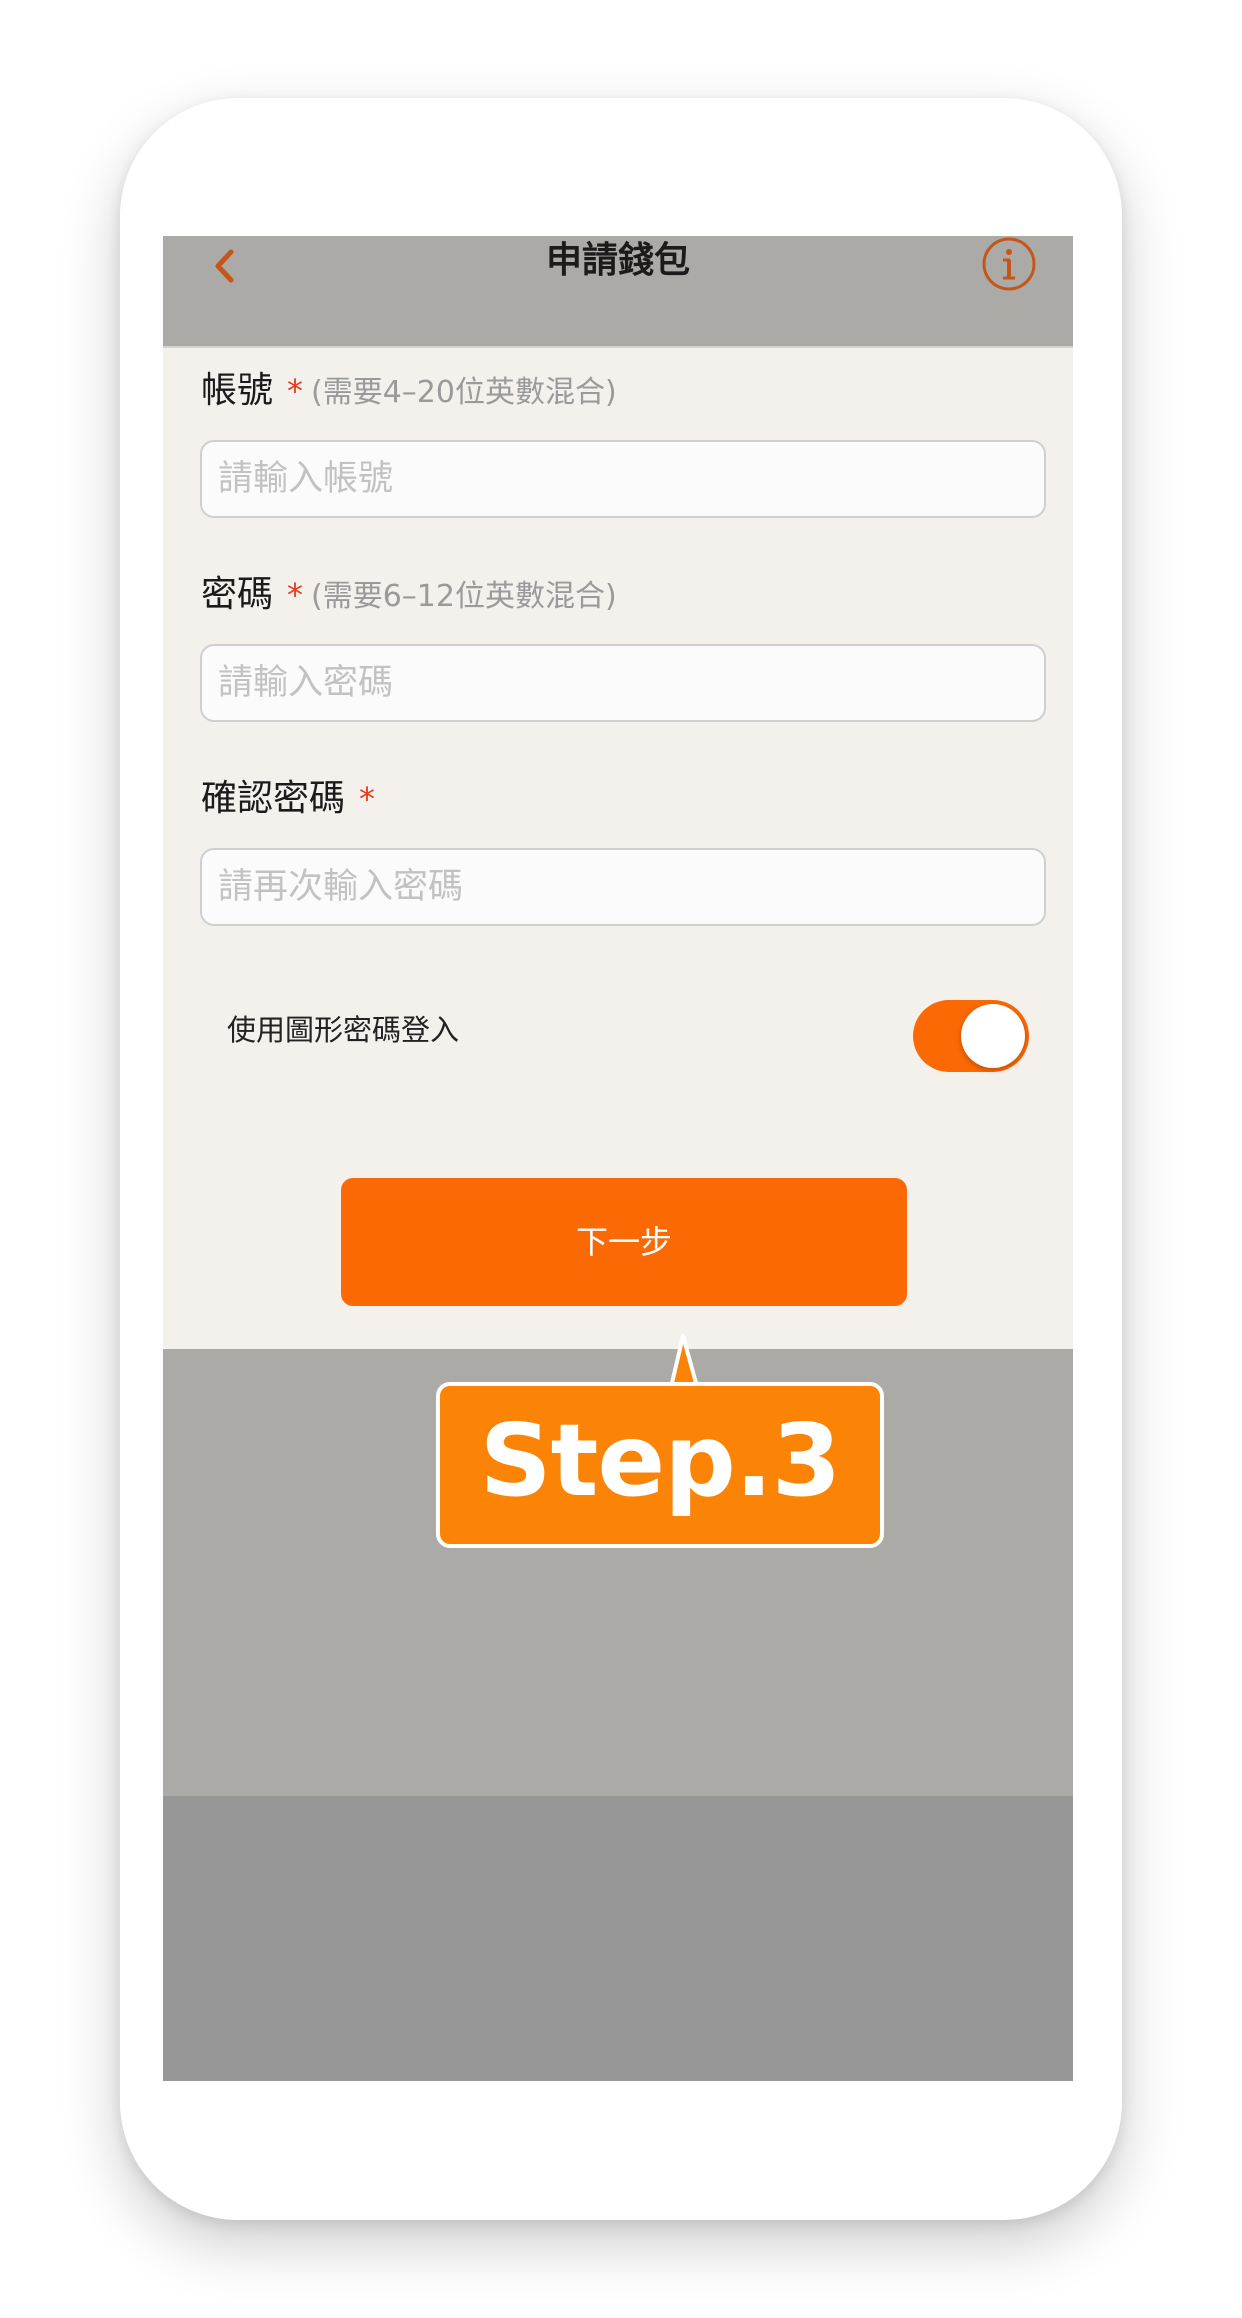  I want to click on info-button, so click(1009, 264).